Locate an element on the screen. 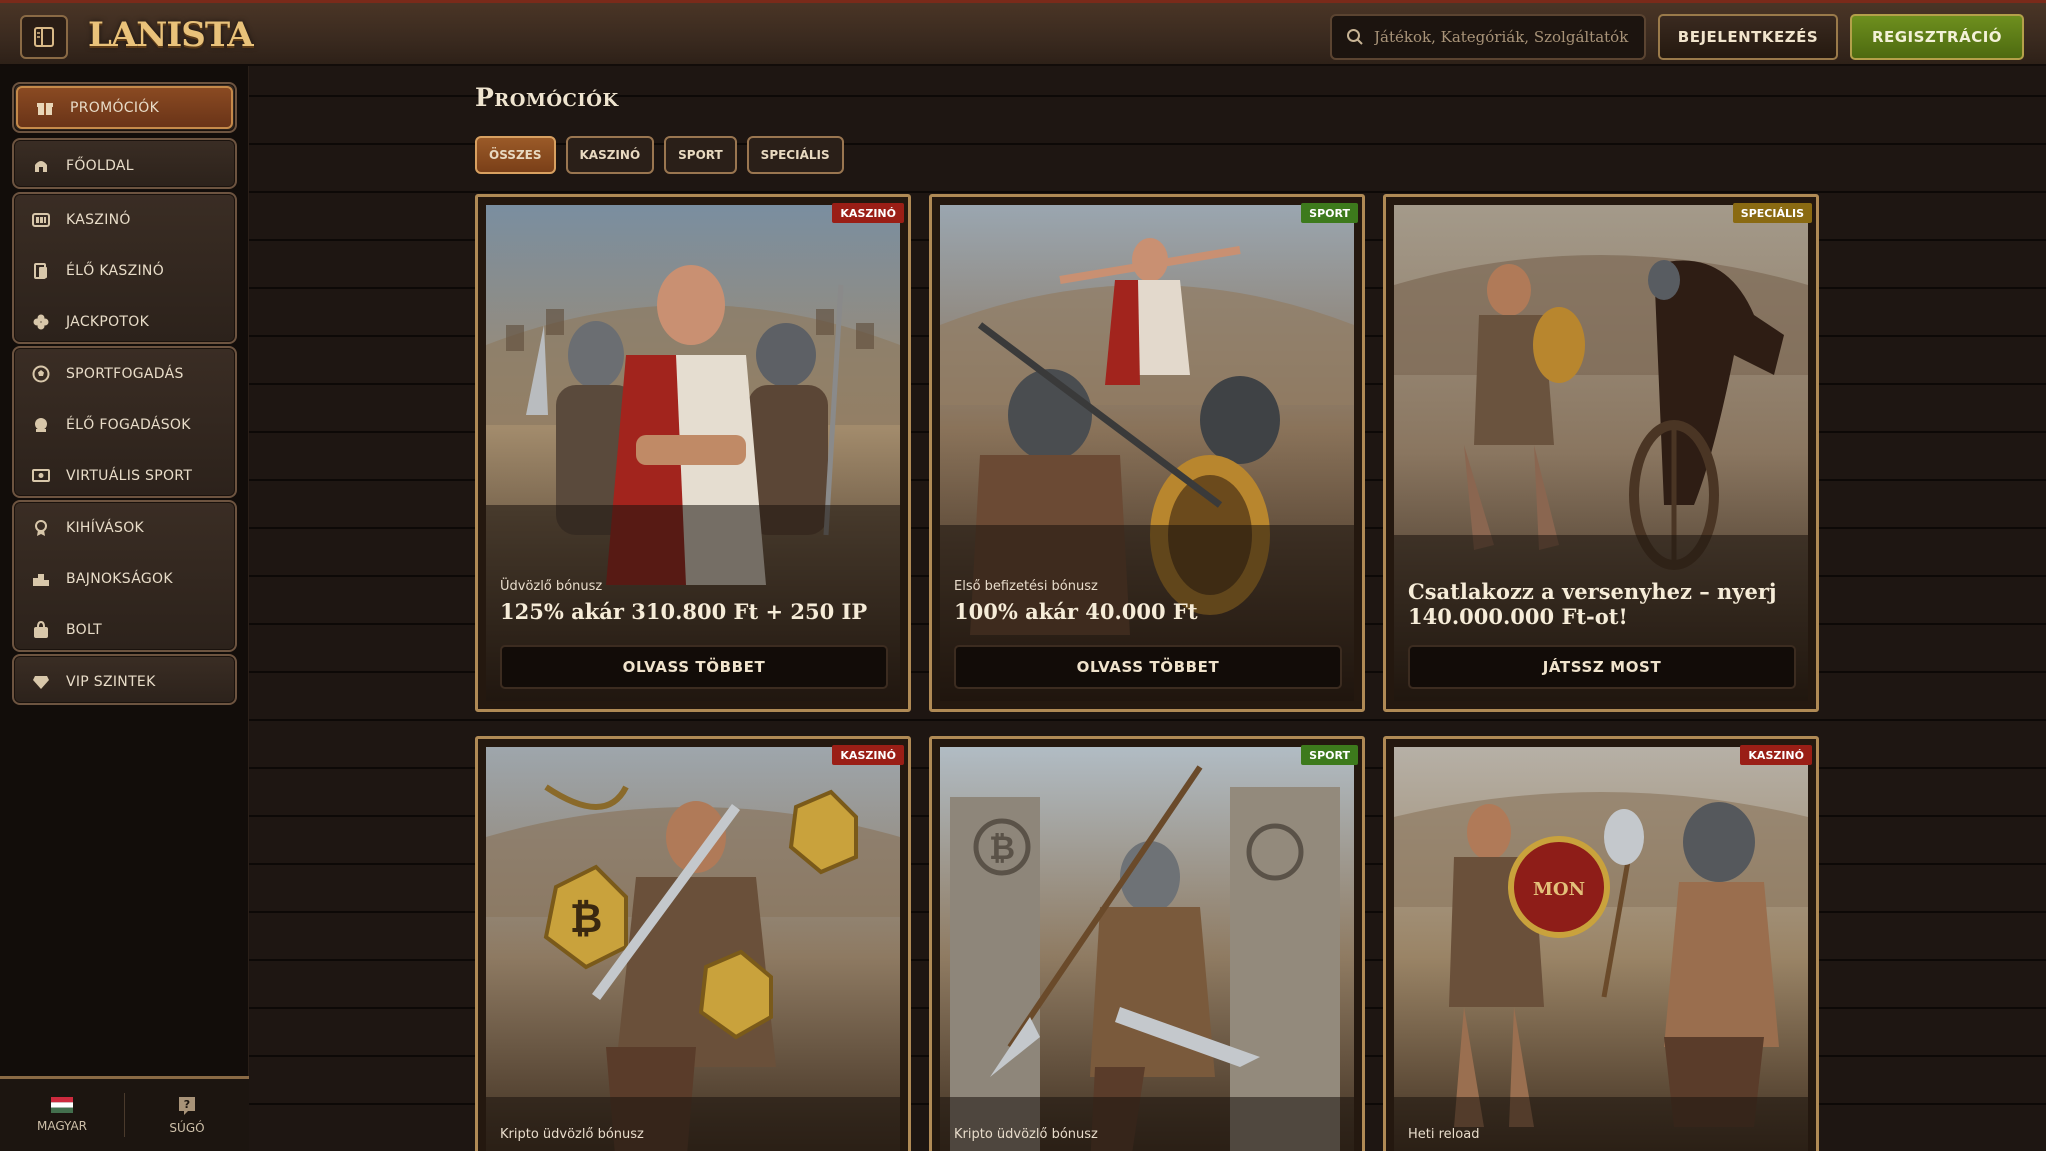 This screenshot has width=2046, height=1151. medal-icon is located at coordinates (41, 528).